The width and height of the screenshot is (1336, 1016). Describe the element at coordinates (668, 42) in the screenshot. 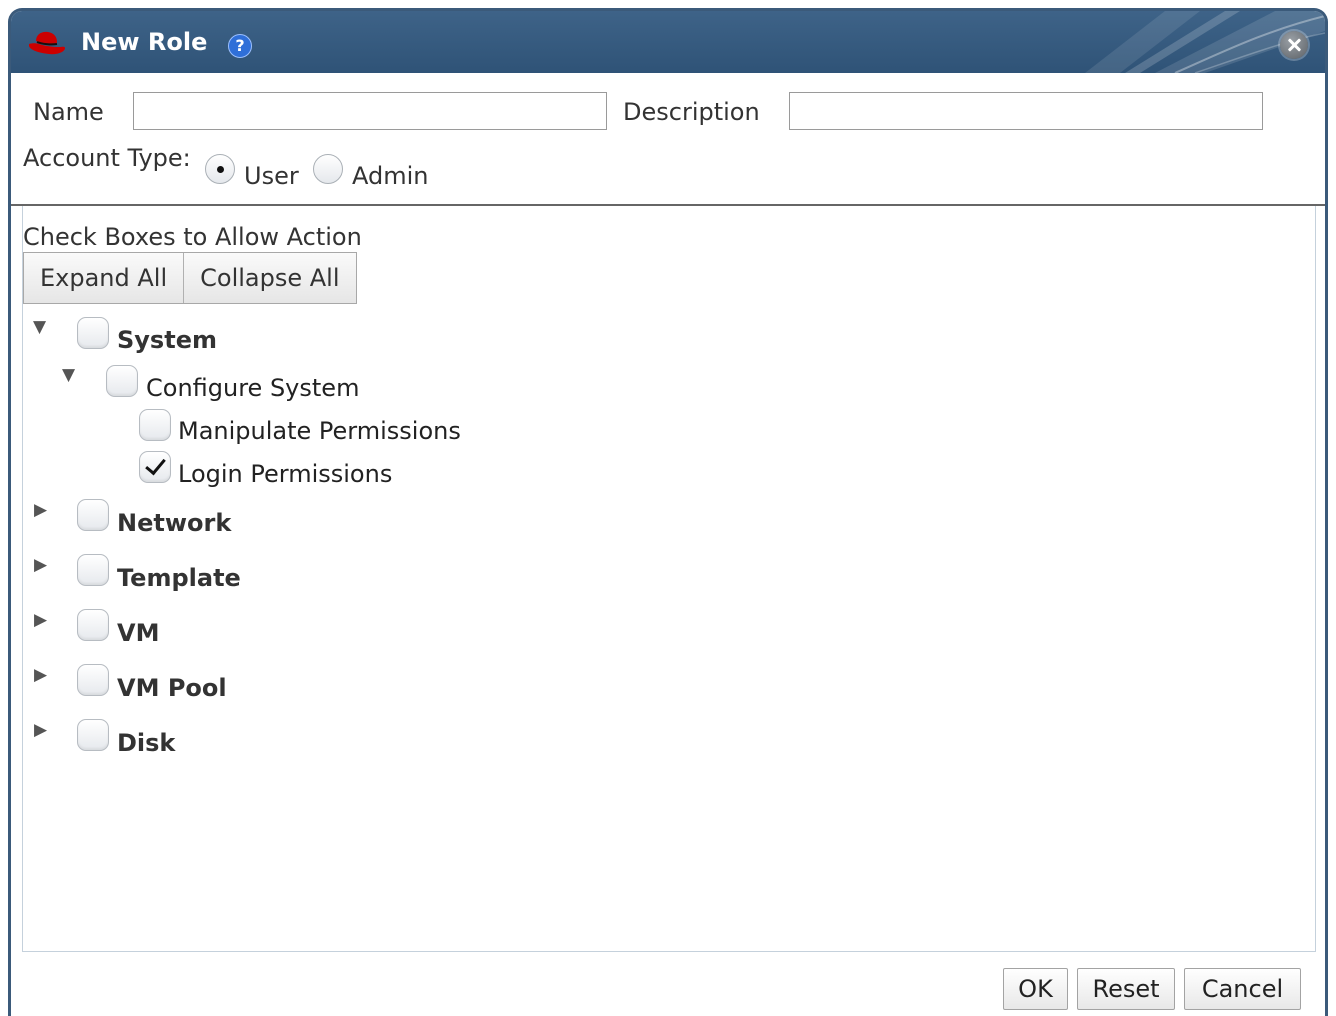

I see `dialog-titlebar: New Role ?` at that location.